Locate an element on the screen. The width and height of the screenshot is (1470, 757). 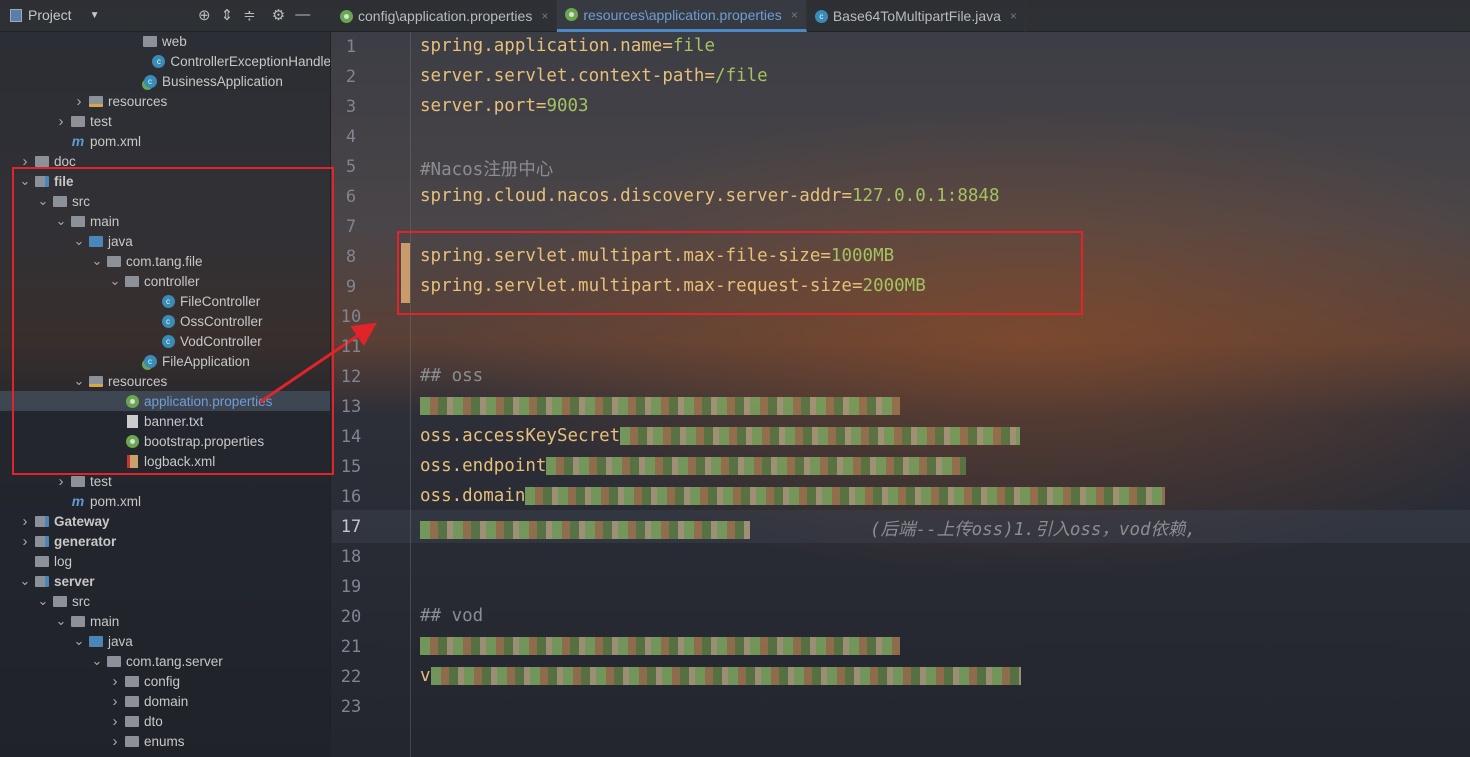
line-number: 17 is located at coordinates (351, 527).